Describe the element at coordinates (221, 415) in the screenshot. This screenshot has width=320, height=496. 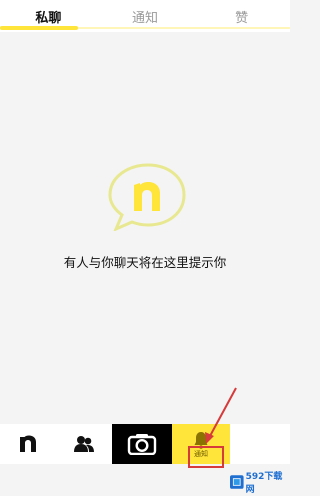
I see `annotation-arrow` at that location.